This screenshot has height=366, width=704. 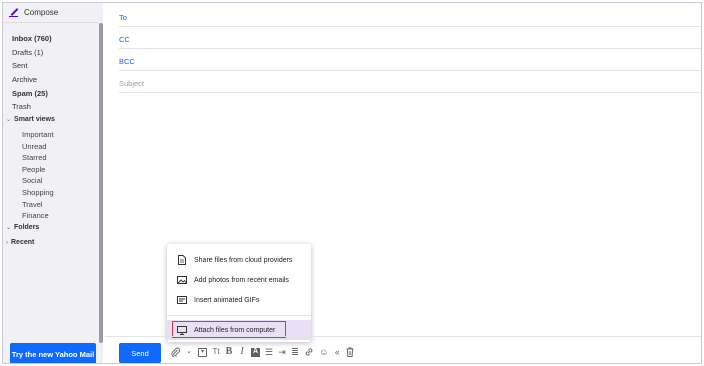 I want to click on bcc-input, so click(x=419, y=60).